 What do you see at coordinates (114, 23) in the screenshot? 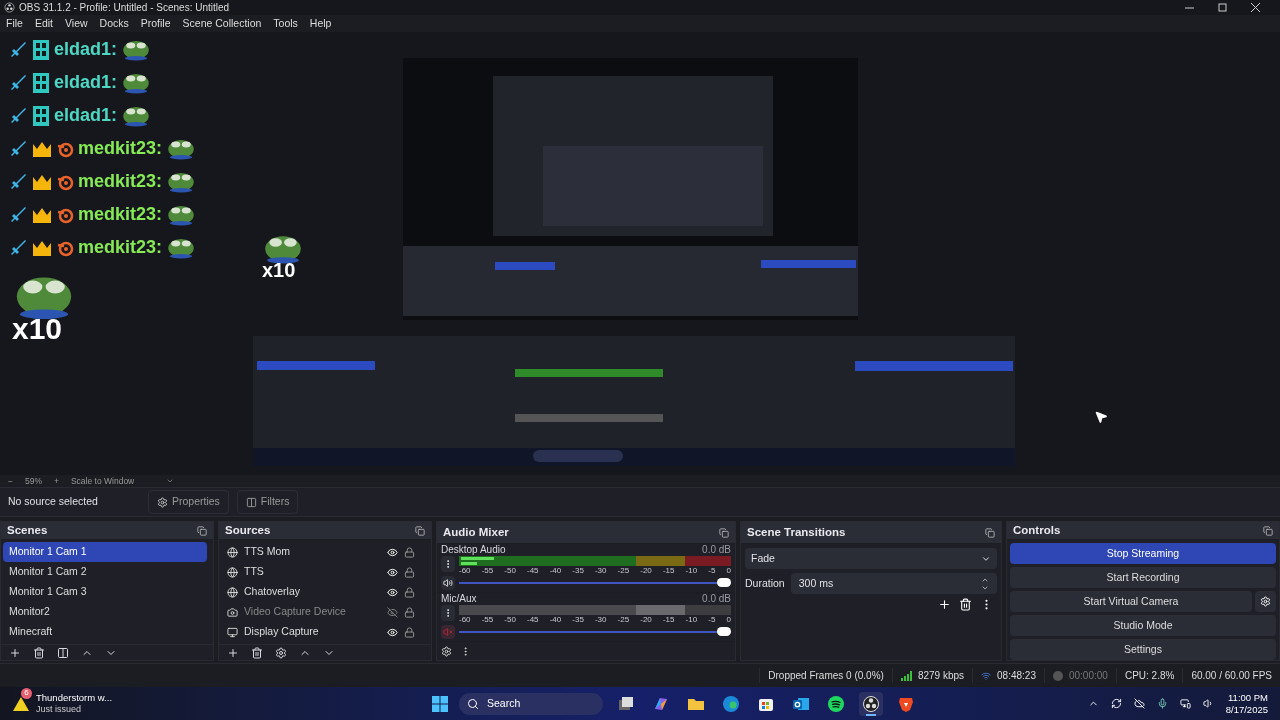
I see `menu-item: Docks` at bounding box center [114, 23].